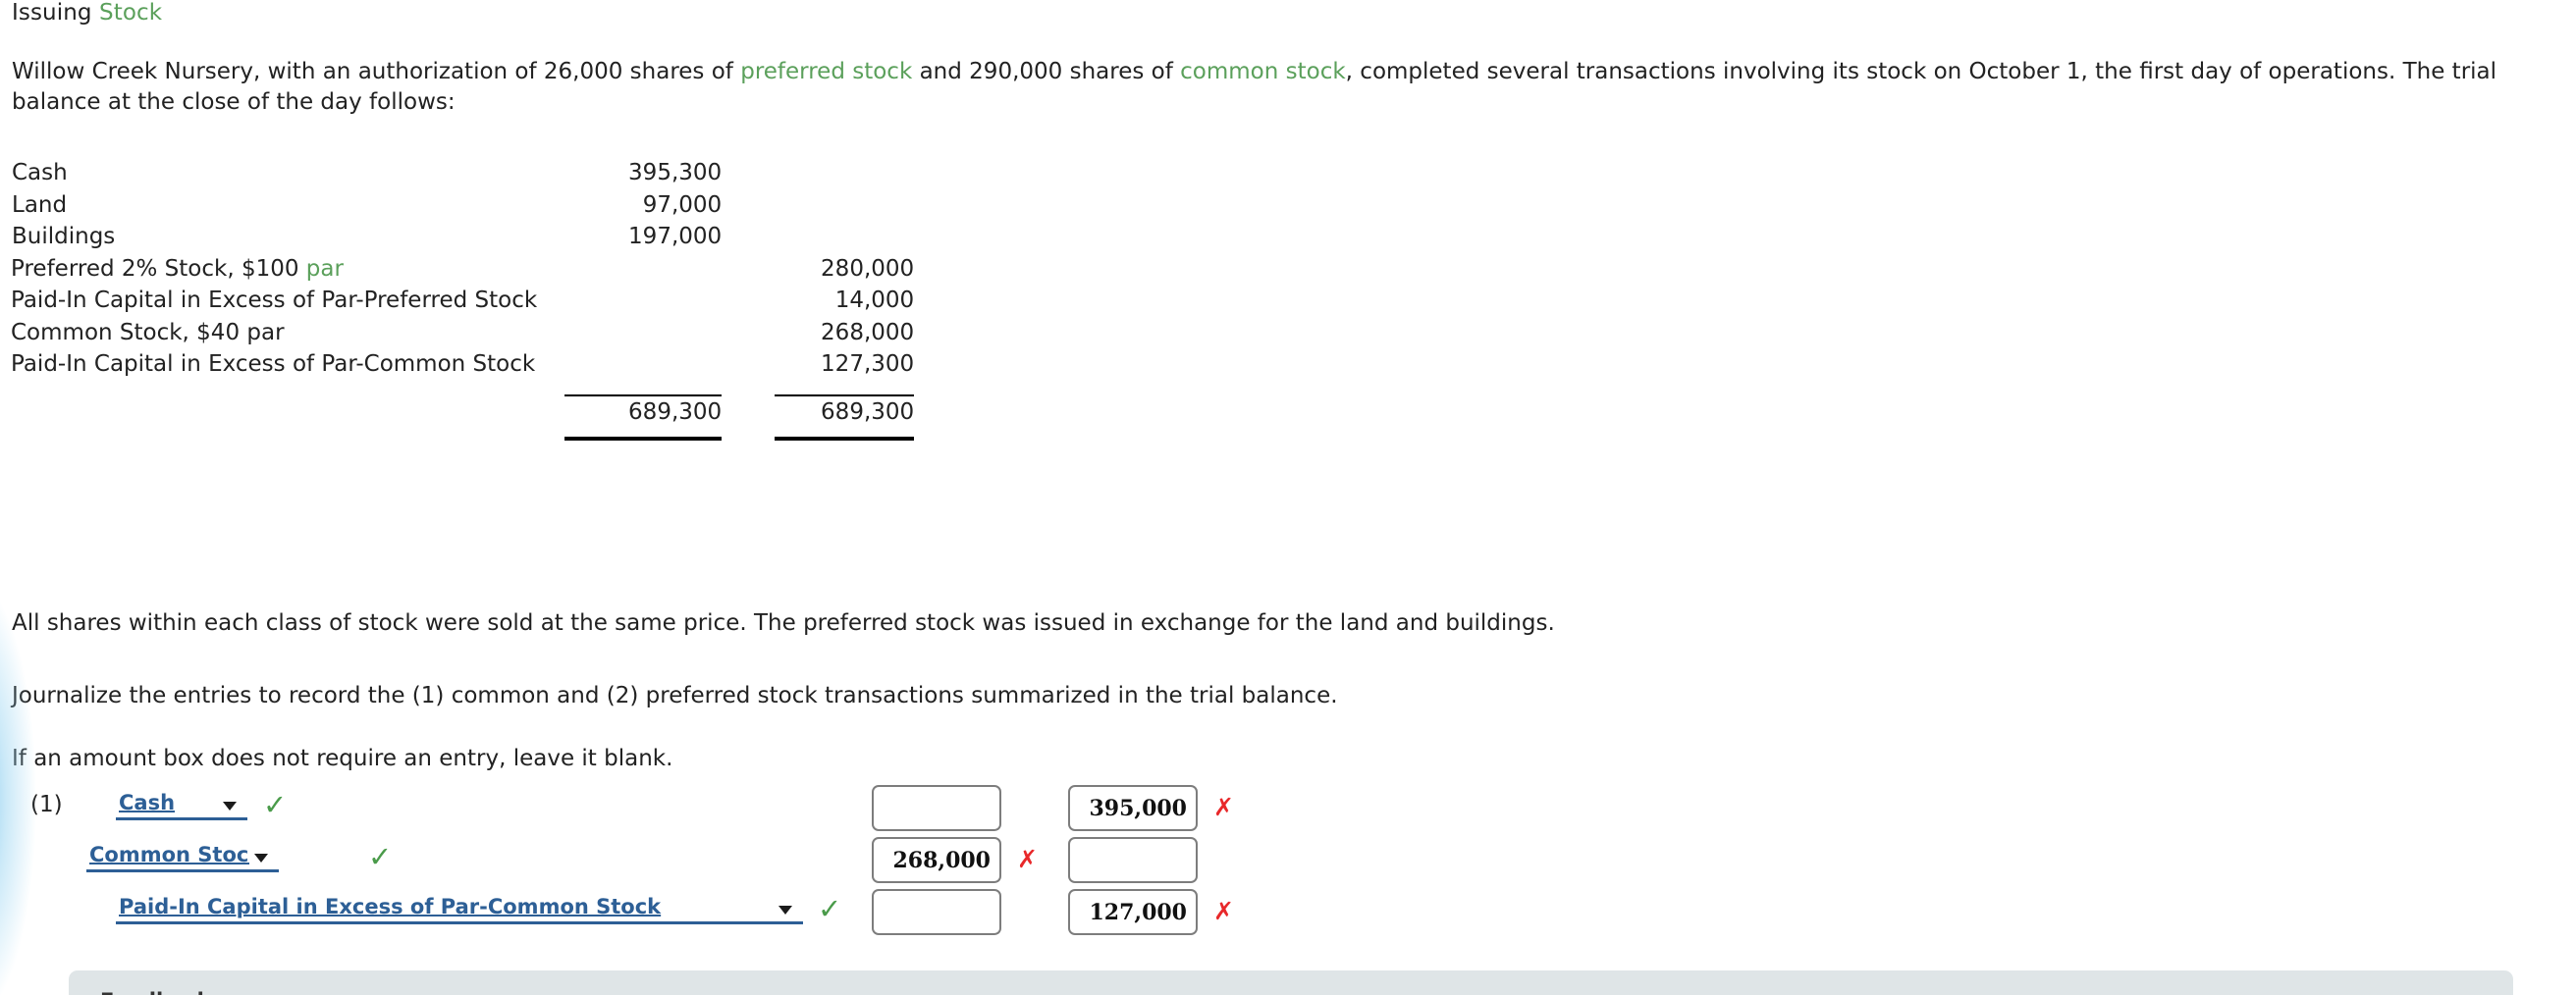 This screenshot has width=2576, height=995. I want to click on account-select-1: Cash, so click(181, 804).